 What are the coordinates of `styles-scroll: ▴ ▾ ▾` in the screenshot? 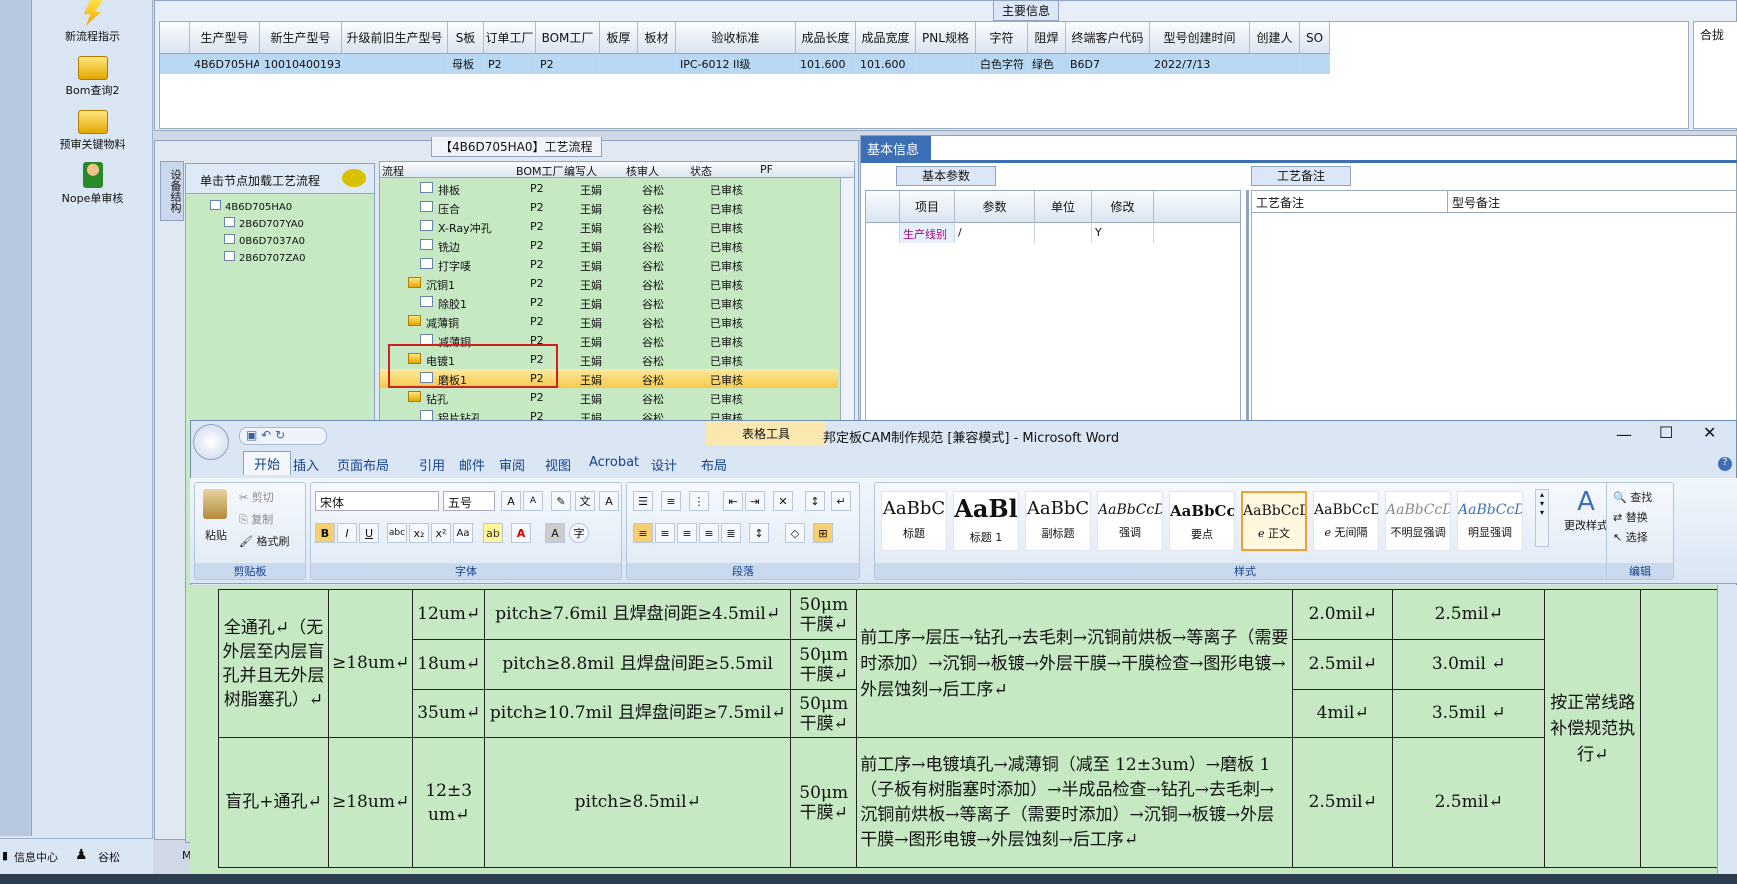 It's located at (1542, 518).